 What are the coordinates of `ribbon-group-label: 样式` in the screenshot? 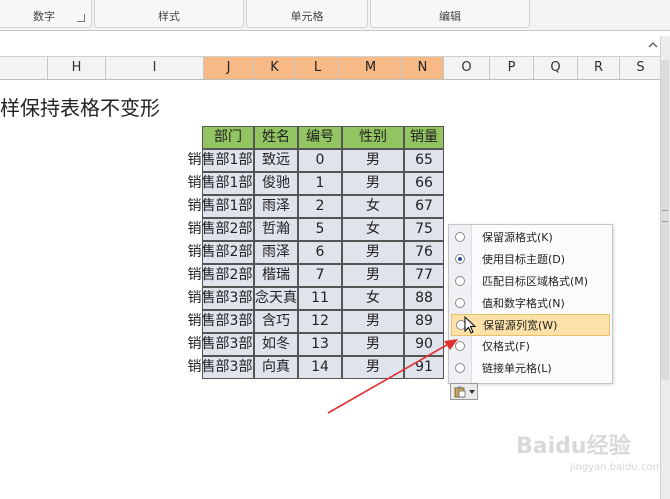 It's located at (169, 16).